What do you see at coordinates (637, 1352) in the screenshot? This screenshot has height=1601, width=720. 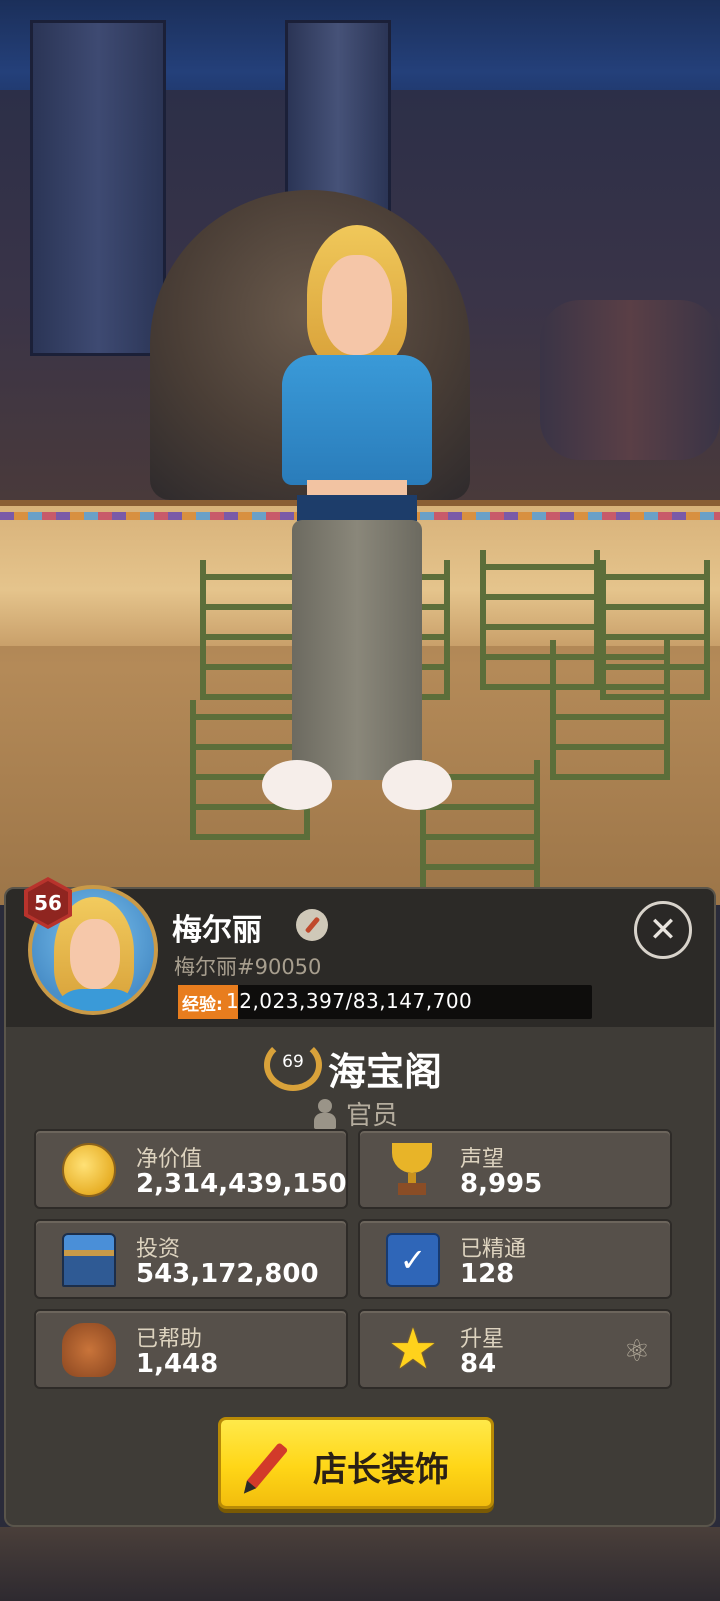 I see `atom-icon: ⚛` at bounding box center [637, 1352].